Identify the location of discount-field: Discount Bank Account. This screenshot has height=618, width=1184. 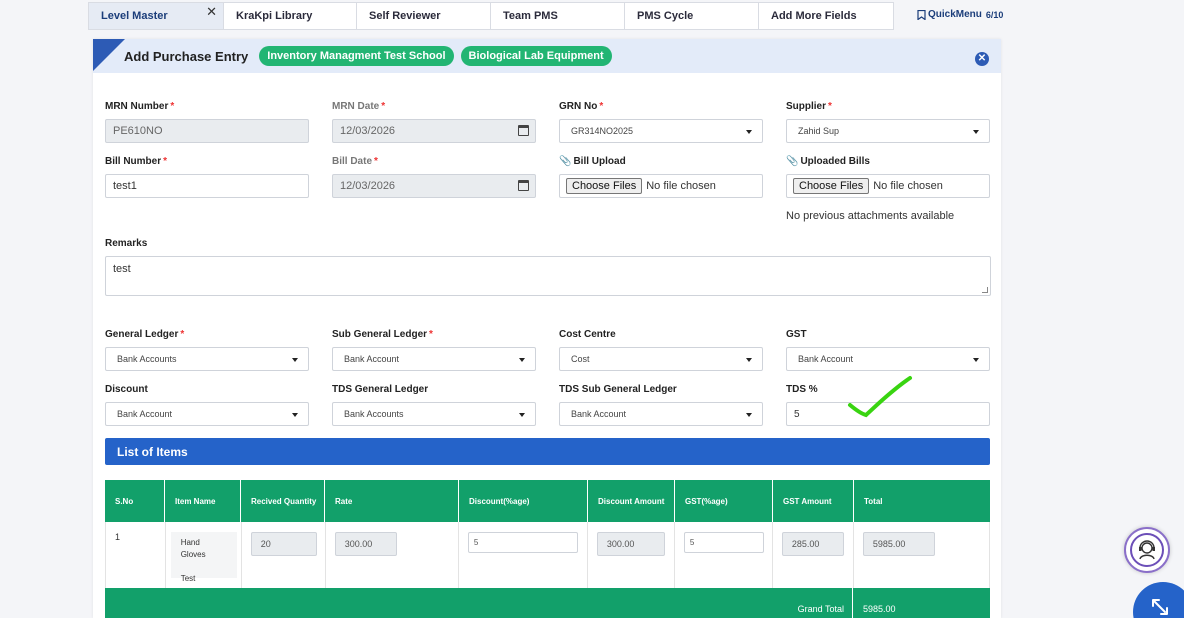
(207, 405).